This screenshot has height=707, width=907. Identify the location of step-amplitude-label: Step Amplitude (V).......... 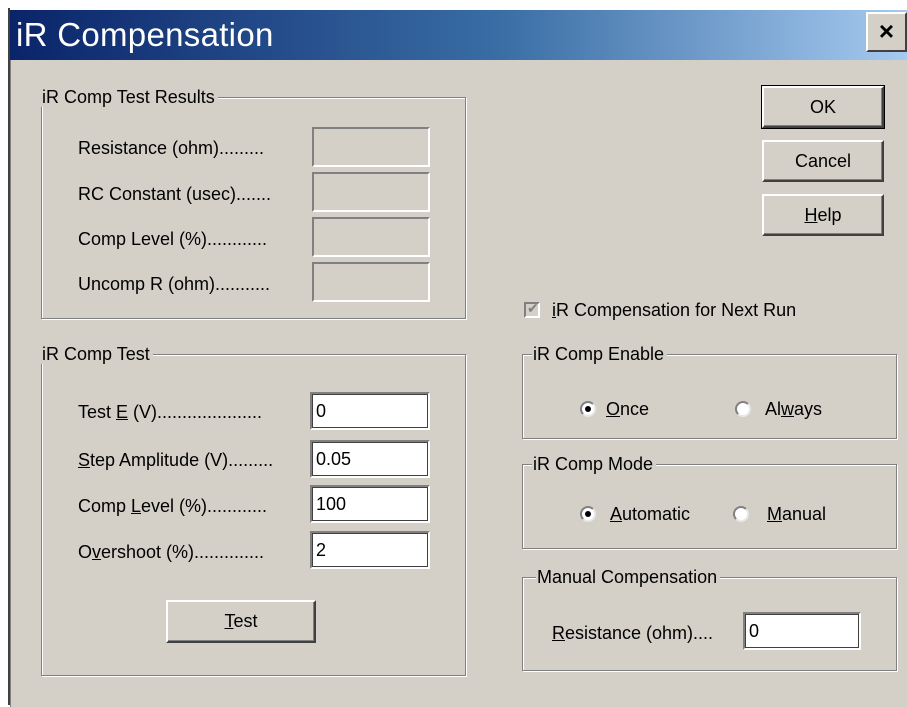
(176, 460).